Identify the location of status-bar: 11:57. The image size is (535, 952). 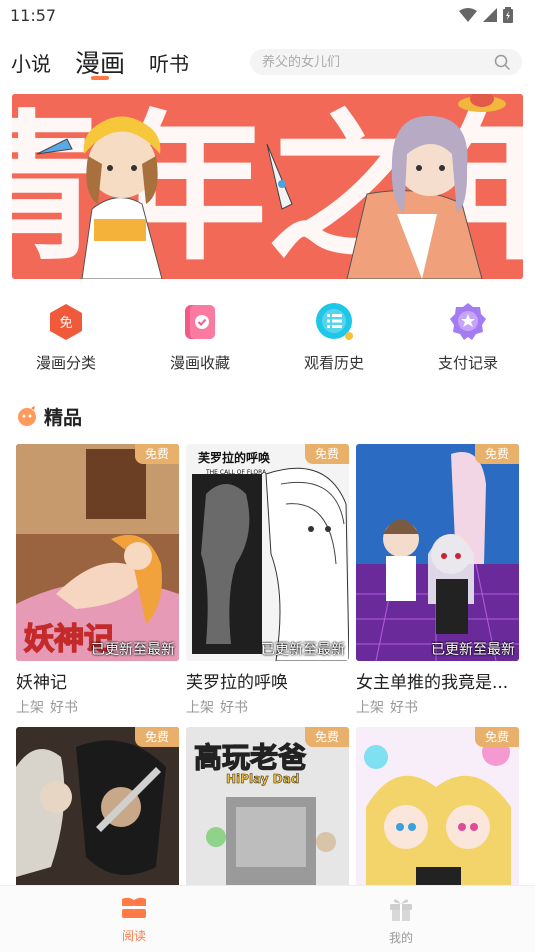
(267, 16).